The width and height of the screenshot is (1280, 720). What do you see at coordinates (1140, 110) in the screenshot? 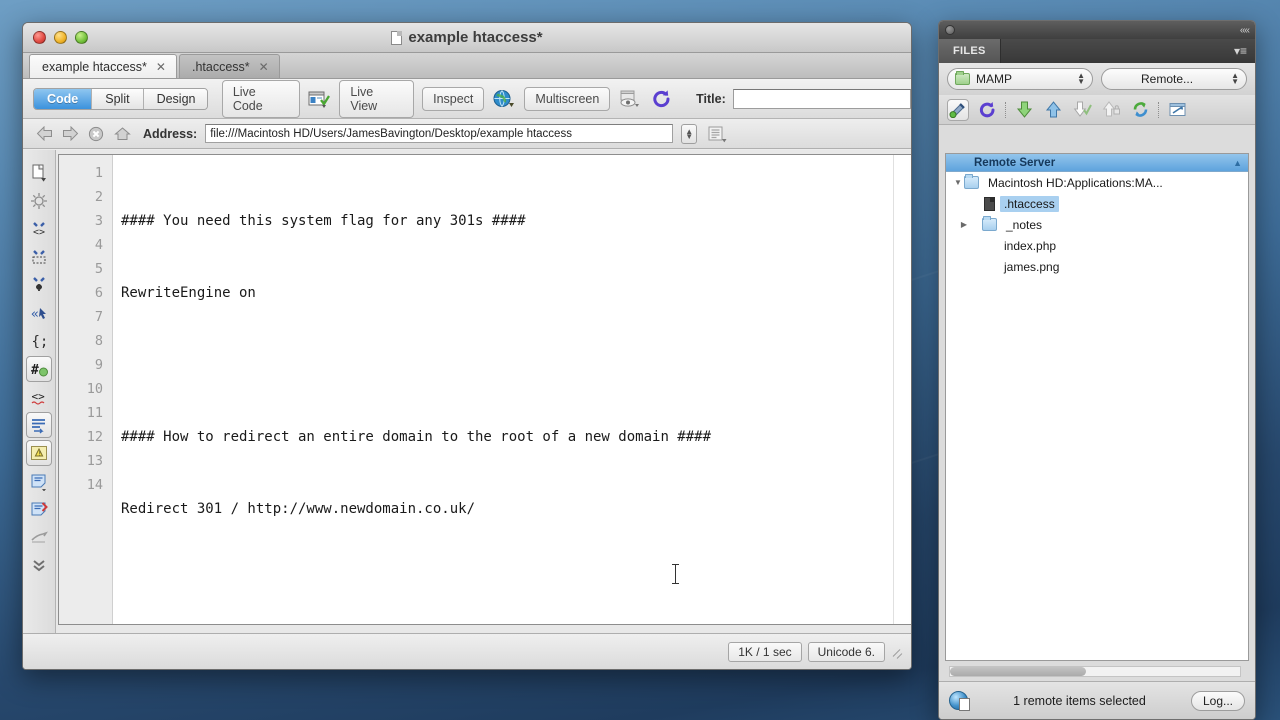
I see `synchronize-icon` at bounding box center [1140, 110].